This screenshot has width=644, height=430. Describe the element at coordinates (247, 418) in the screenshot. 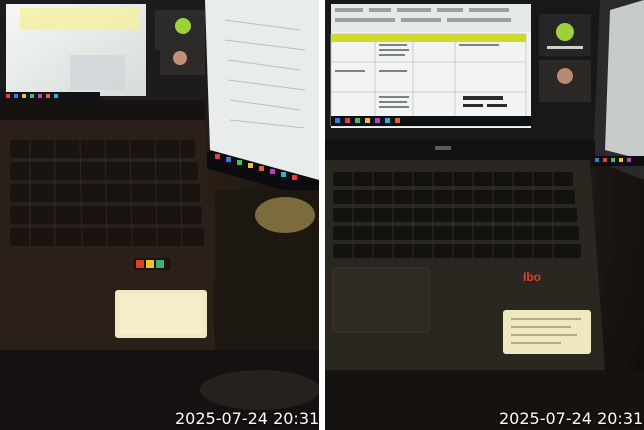

I see `timestamp-left: 2025-07-24 20:31:46` at that location.